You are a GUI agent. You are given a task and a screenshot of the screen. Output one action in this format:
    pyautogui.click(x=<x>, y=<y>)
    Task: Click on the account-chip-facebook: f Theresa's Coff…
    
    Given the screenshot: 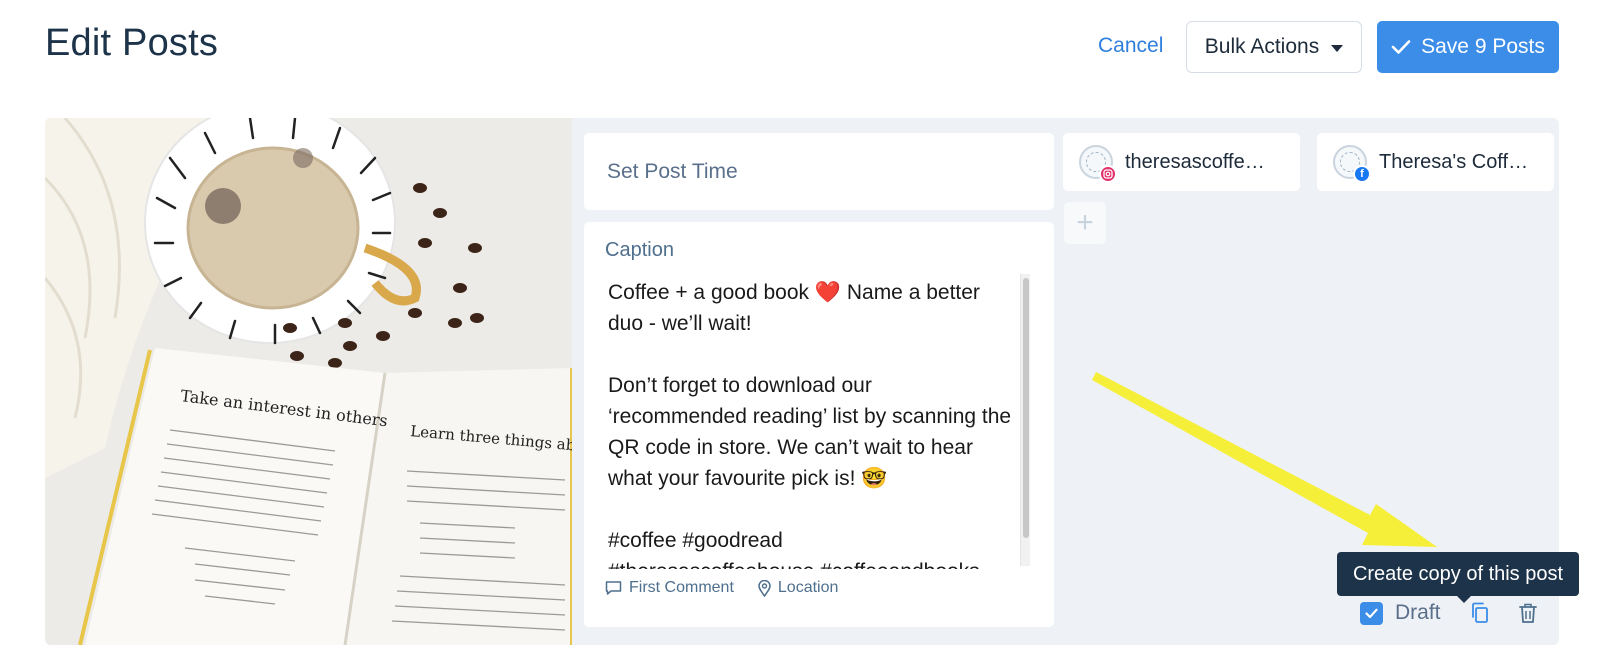 What is the action you would take?
    pyautogui.click(x=1435, y=162)
    